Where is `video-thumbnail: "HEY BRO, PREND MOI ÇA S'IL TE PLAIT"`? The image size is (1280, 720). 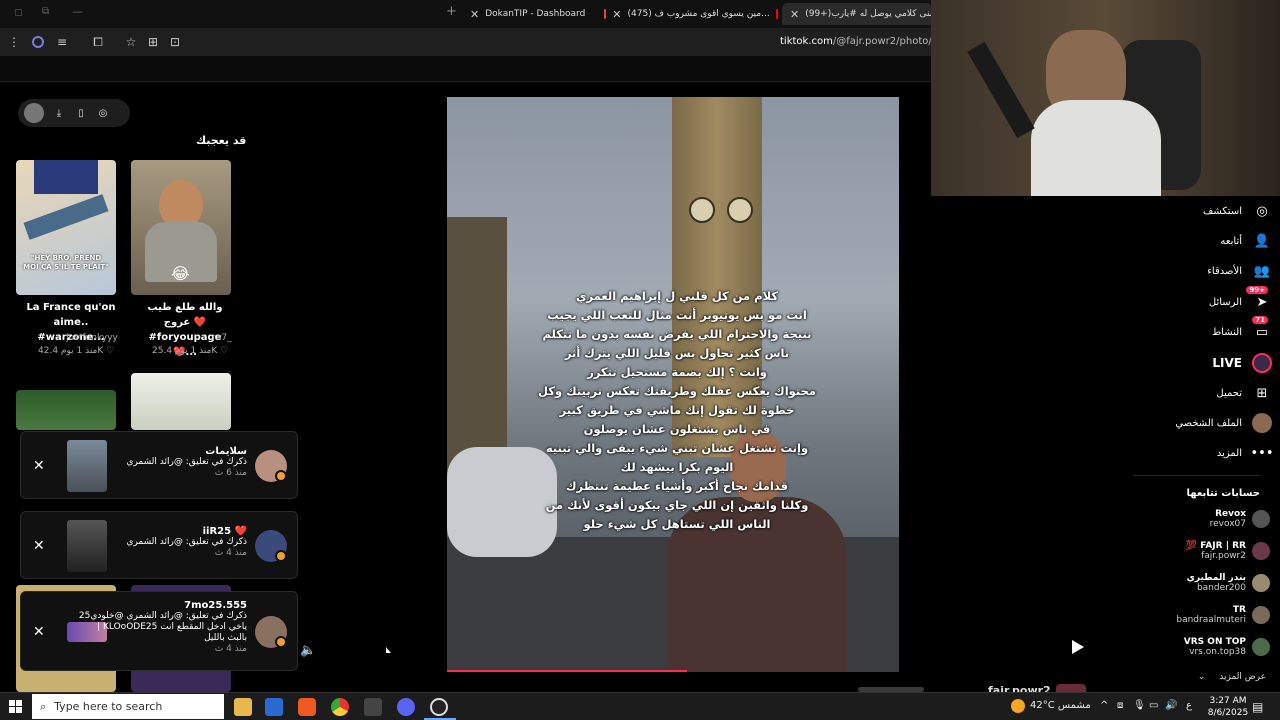 video-thumbnail: "HEY BRO, PREND MOI ÇA S'IL TE PLAIT" is located at coordinates (66, 227).